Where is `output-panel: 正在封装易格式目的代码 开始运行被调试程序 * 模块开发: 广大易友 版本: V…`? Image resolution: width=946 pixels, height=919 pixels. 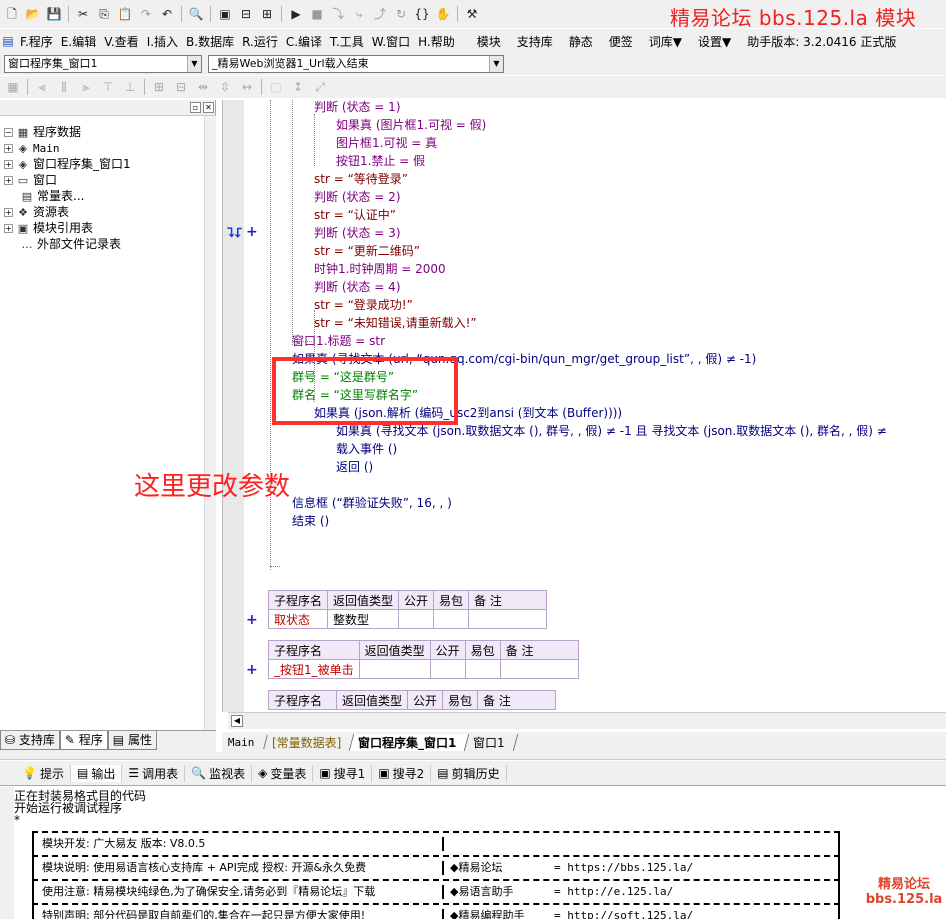 output-panel: 正在封装易格式目的代码 开始运行被调试程序 * 模块开发: 广大易友 版本: V… is located at coordinates (473, 853).